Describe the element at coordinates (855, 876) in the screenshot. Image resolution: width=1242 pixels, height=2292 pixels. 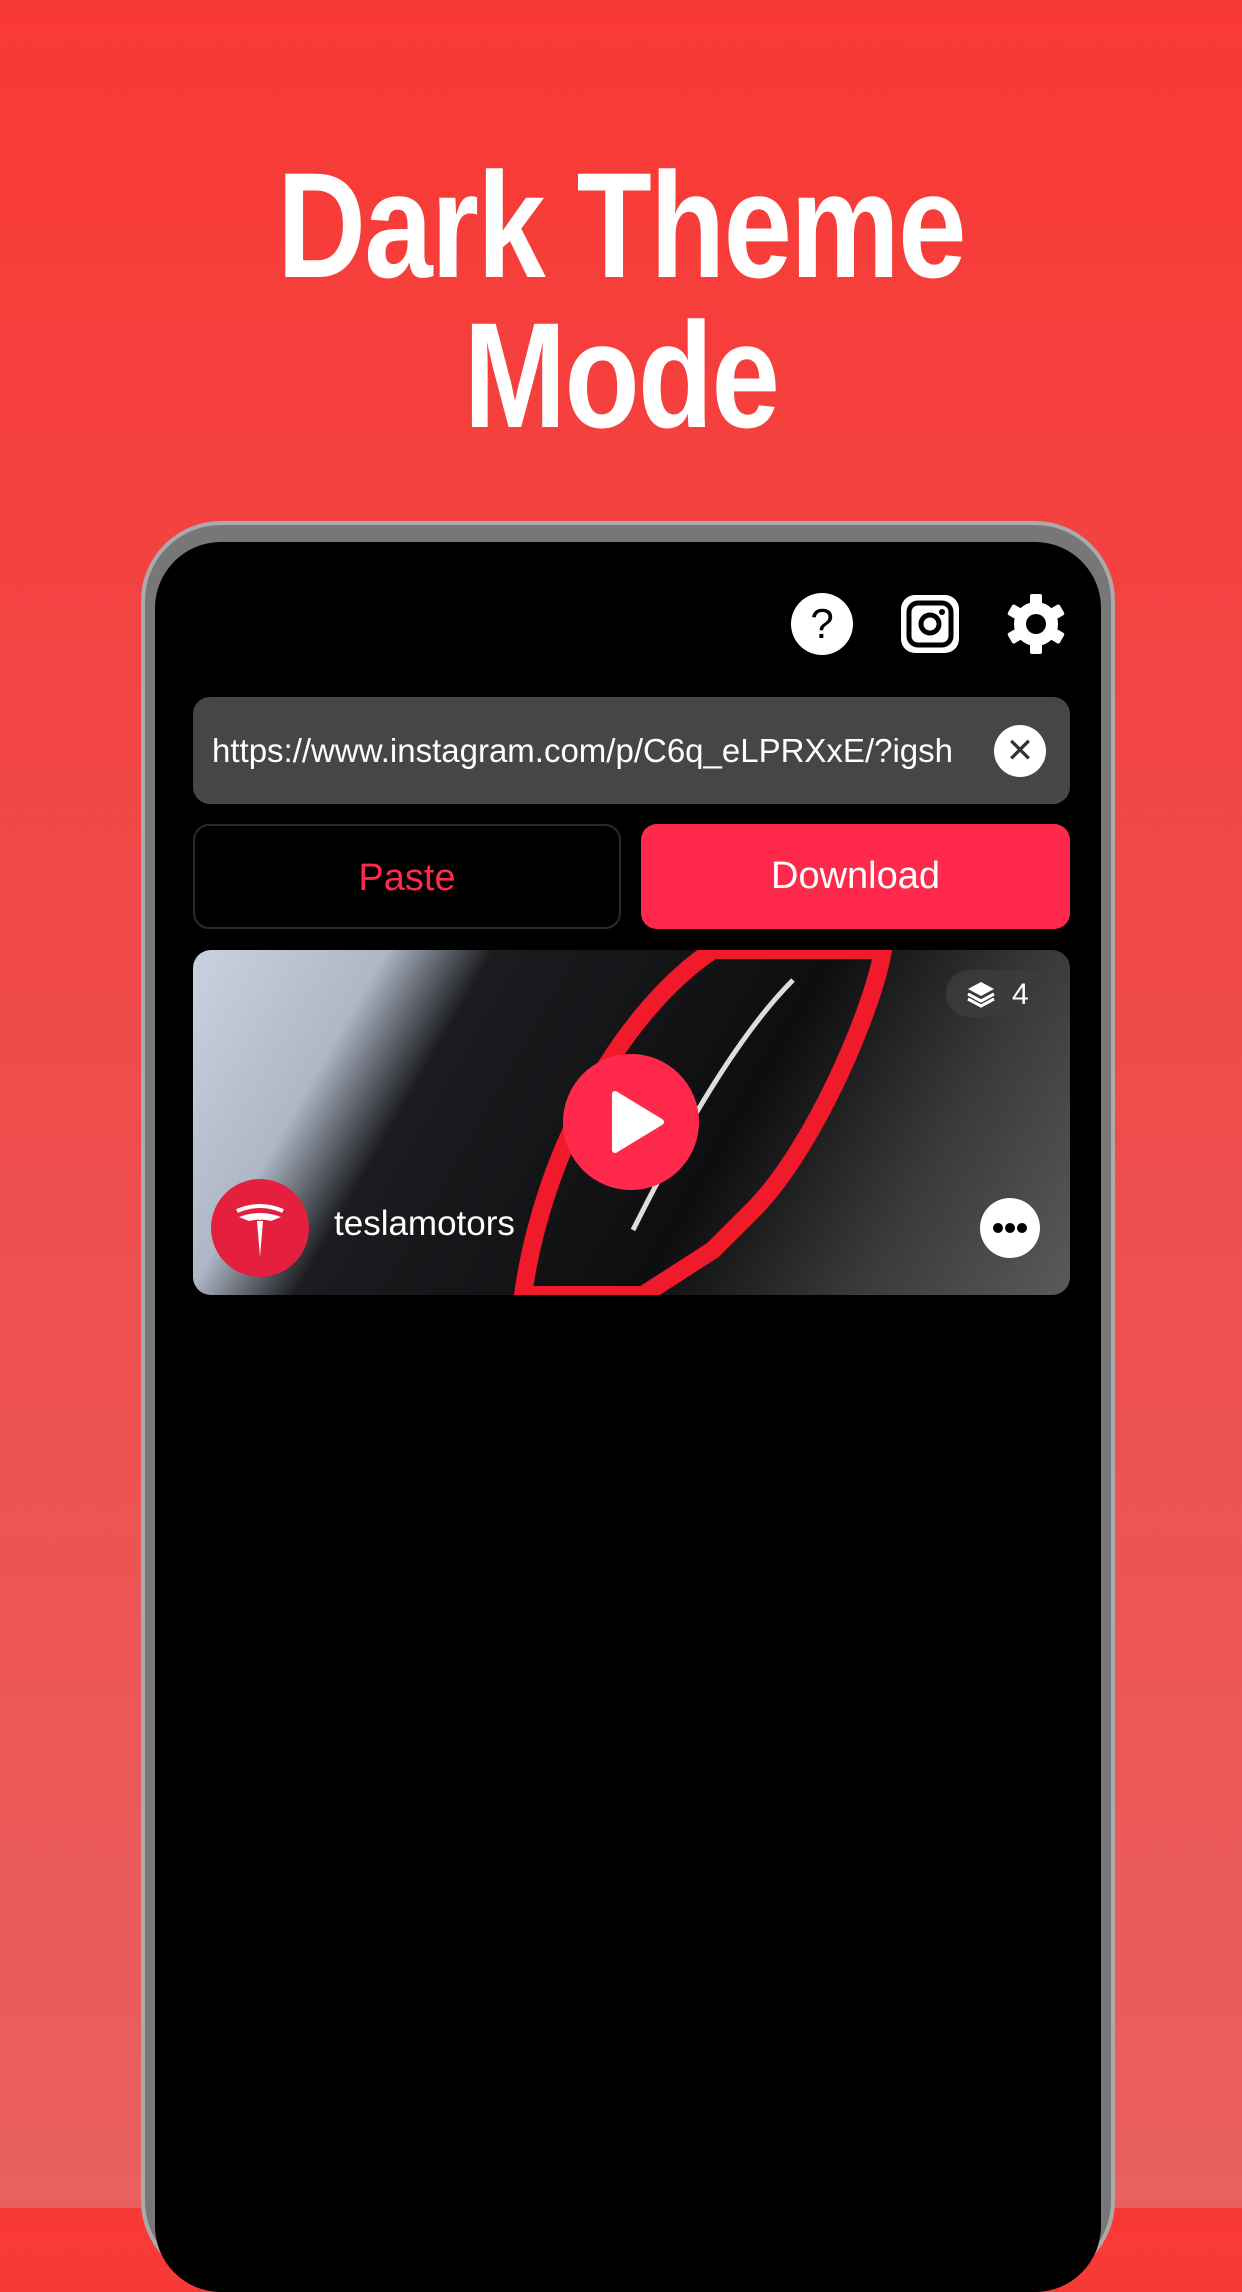
I see `download-button: Download` at that location.